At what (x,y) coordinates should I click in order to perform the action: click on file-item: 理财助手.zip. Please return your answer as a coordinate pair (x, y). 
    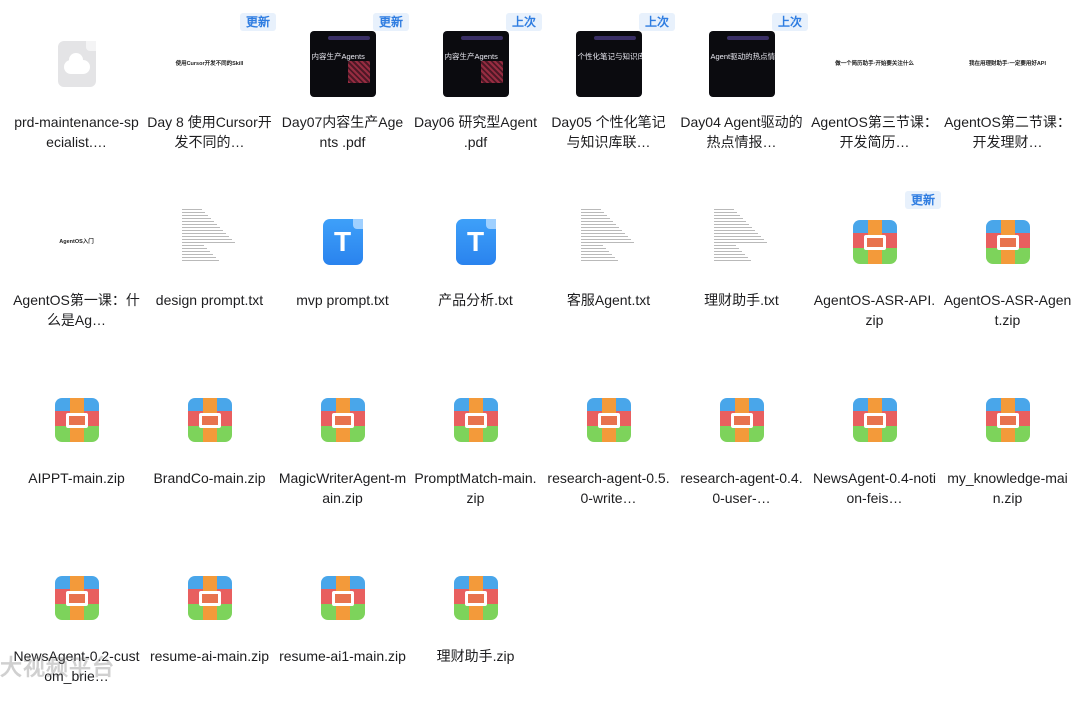
    Looking at the image, I should click on (475, 637).